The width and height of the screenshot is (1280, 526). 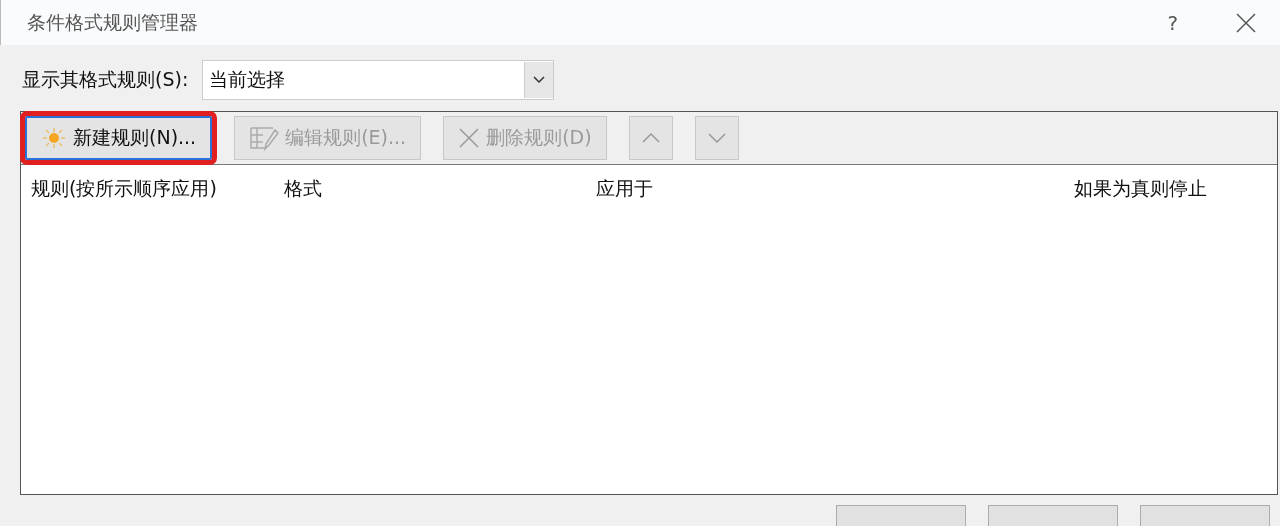 I want to click on show-rules-label: 显示其格式规则(S):, so click(x=105, y=79).